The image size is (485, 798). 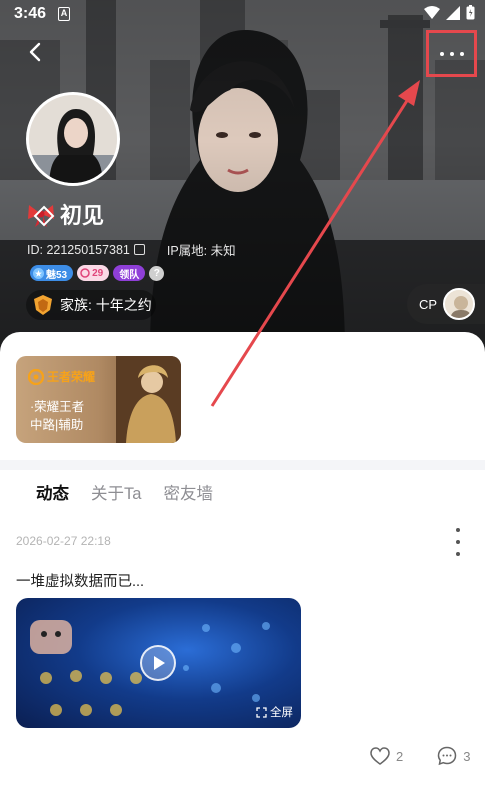 What do you see at coordinates (242, 14) in the screenshot?
I see `status-bar: 3:46 A` at bounding box center [242, 14].